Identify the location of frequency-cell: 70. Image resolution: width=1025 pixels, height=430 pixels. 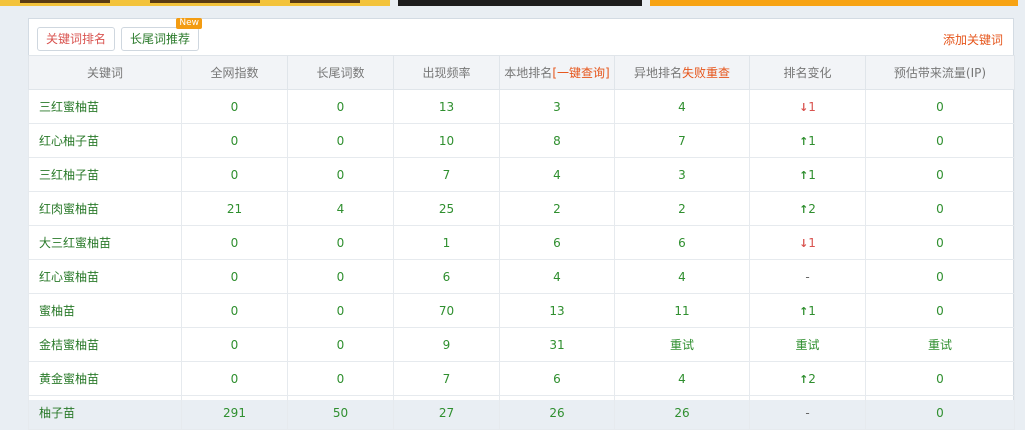
(446, 310).